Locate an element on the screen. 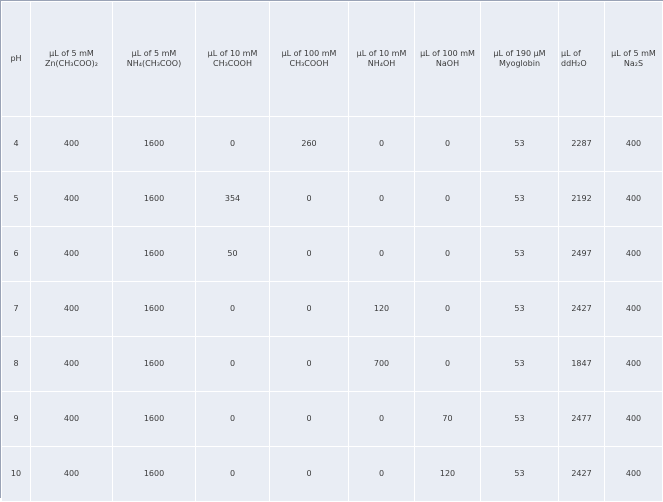 The width and height of the screenshot is (663, 502). column-header-3: µL of 10 mM CH₃COOH is located at coordinates (232, 59).